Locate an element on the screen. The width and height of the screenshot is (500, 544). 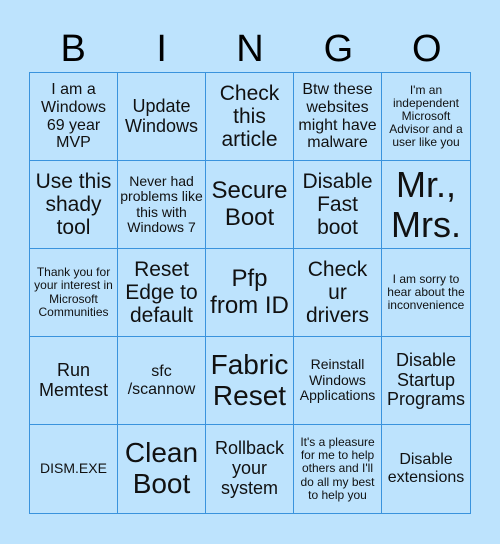
header-letter-n: N is located at coordinates (250, 49).